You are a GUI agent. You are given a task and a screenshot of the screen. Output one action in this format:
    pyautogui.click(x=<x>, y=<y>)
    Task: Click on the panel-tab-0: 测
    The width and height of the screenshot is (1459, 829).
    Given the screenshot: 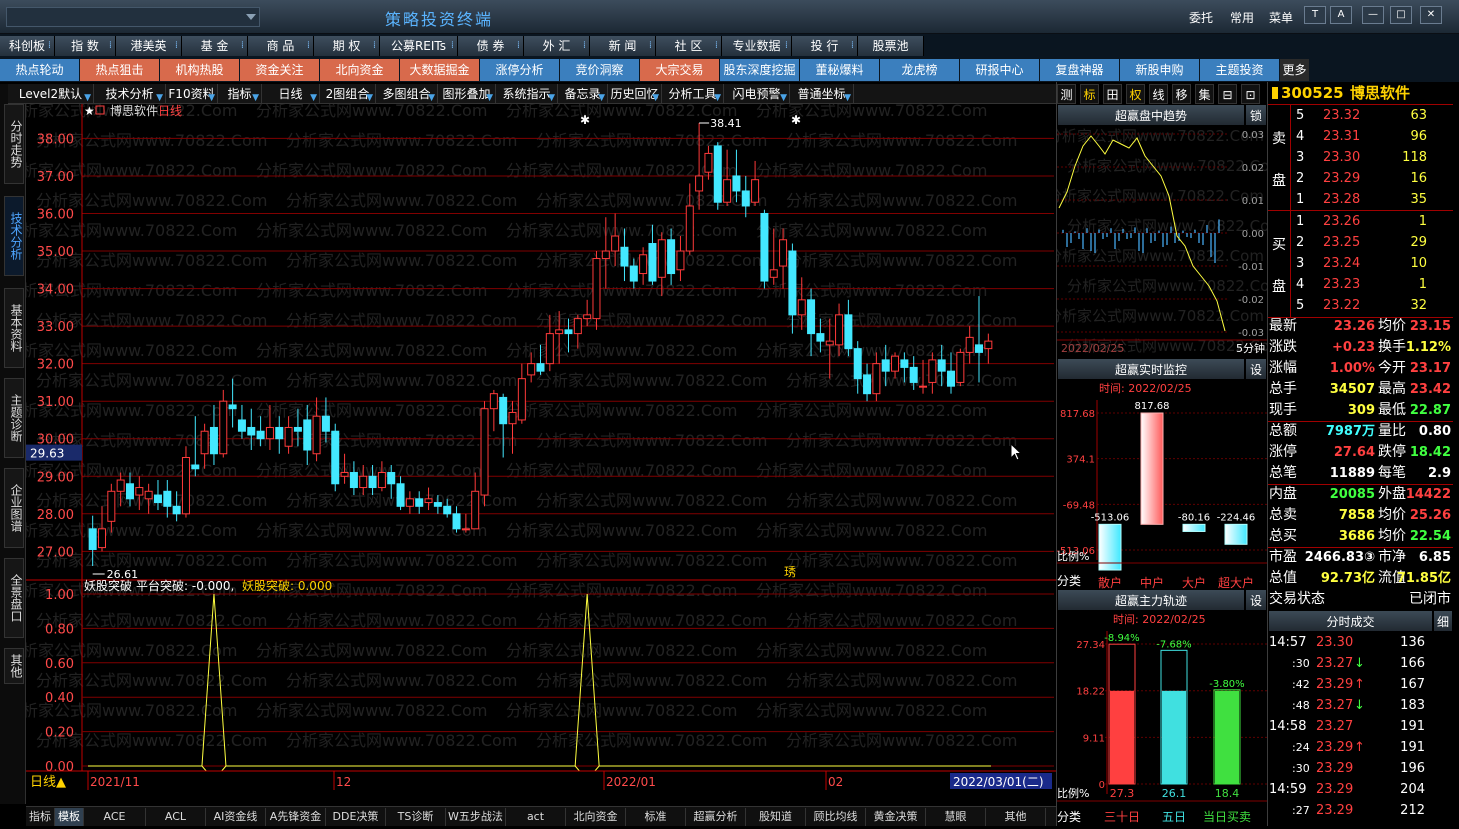 What is the action you would take?
    pyautogui.click(x=1066, y=94)
    